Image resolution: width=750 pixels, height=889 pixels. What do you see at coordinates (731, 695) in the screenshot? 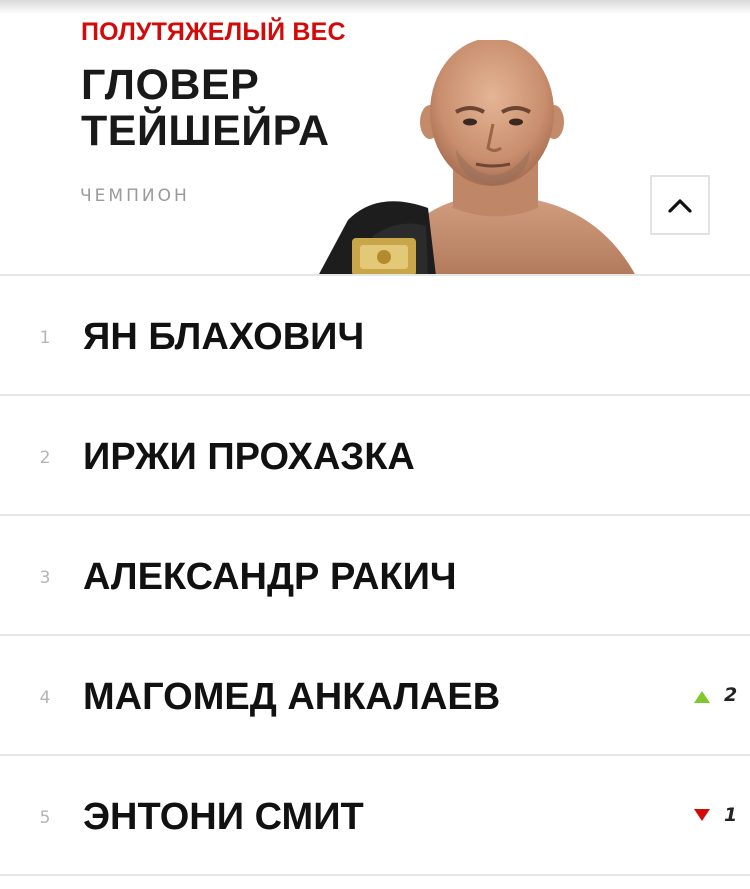
I see `rank-change-count: 2` at bounding box center [731, 695].